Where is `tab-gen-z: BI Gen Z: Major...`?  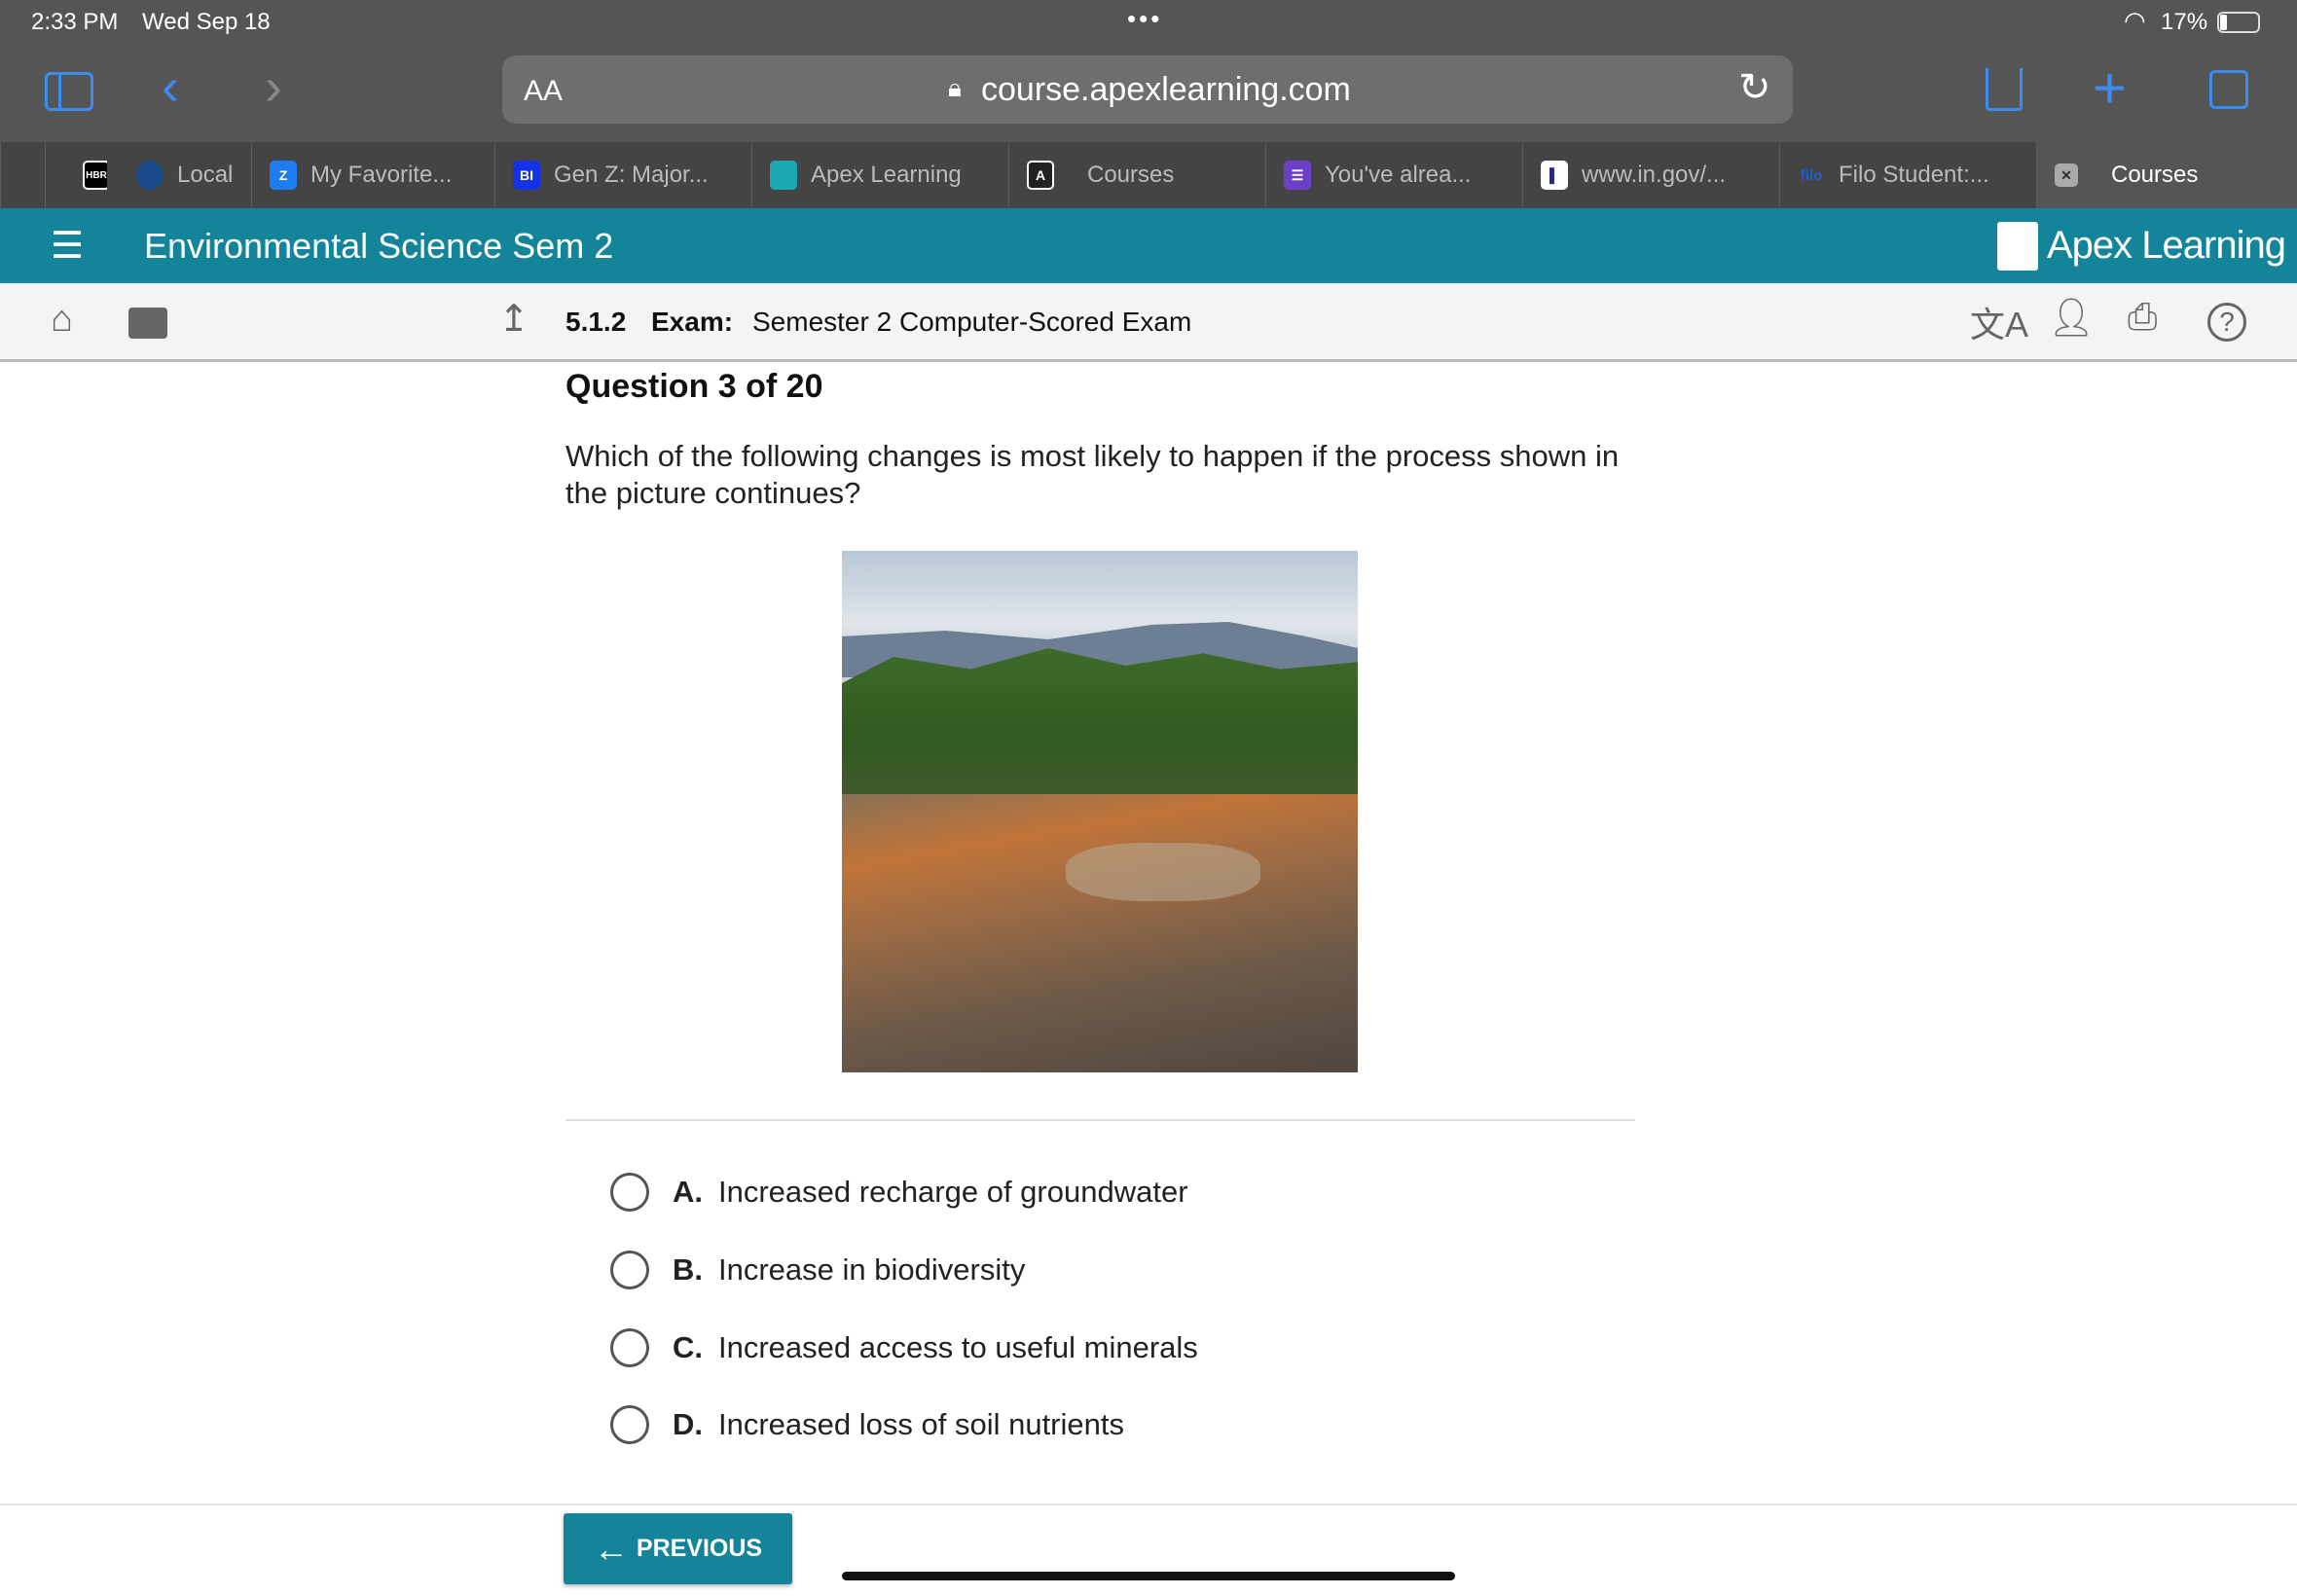
tab-gen-z: BI Gen Z: Major... is located at coordinates (622, 175).